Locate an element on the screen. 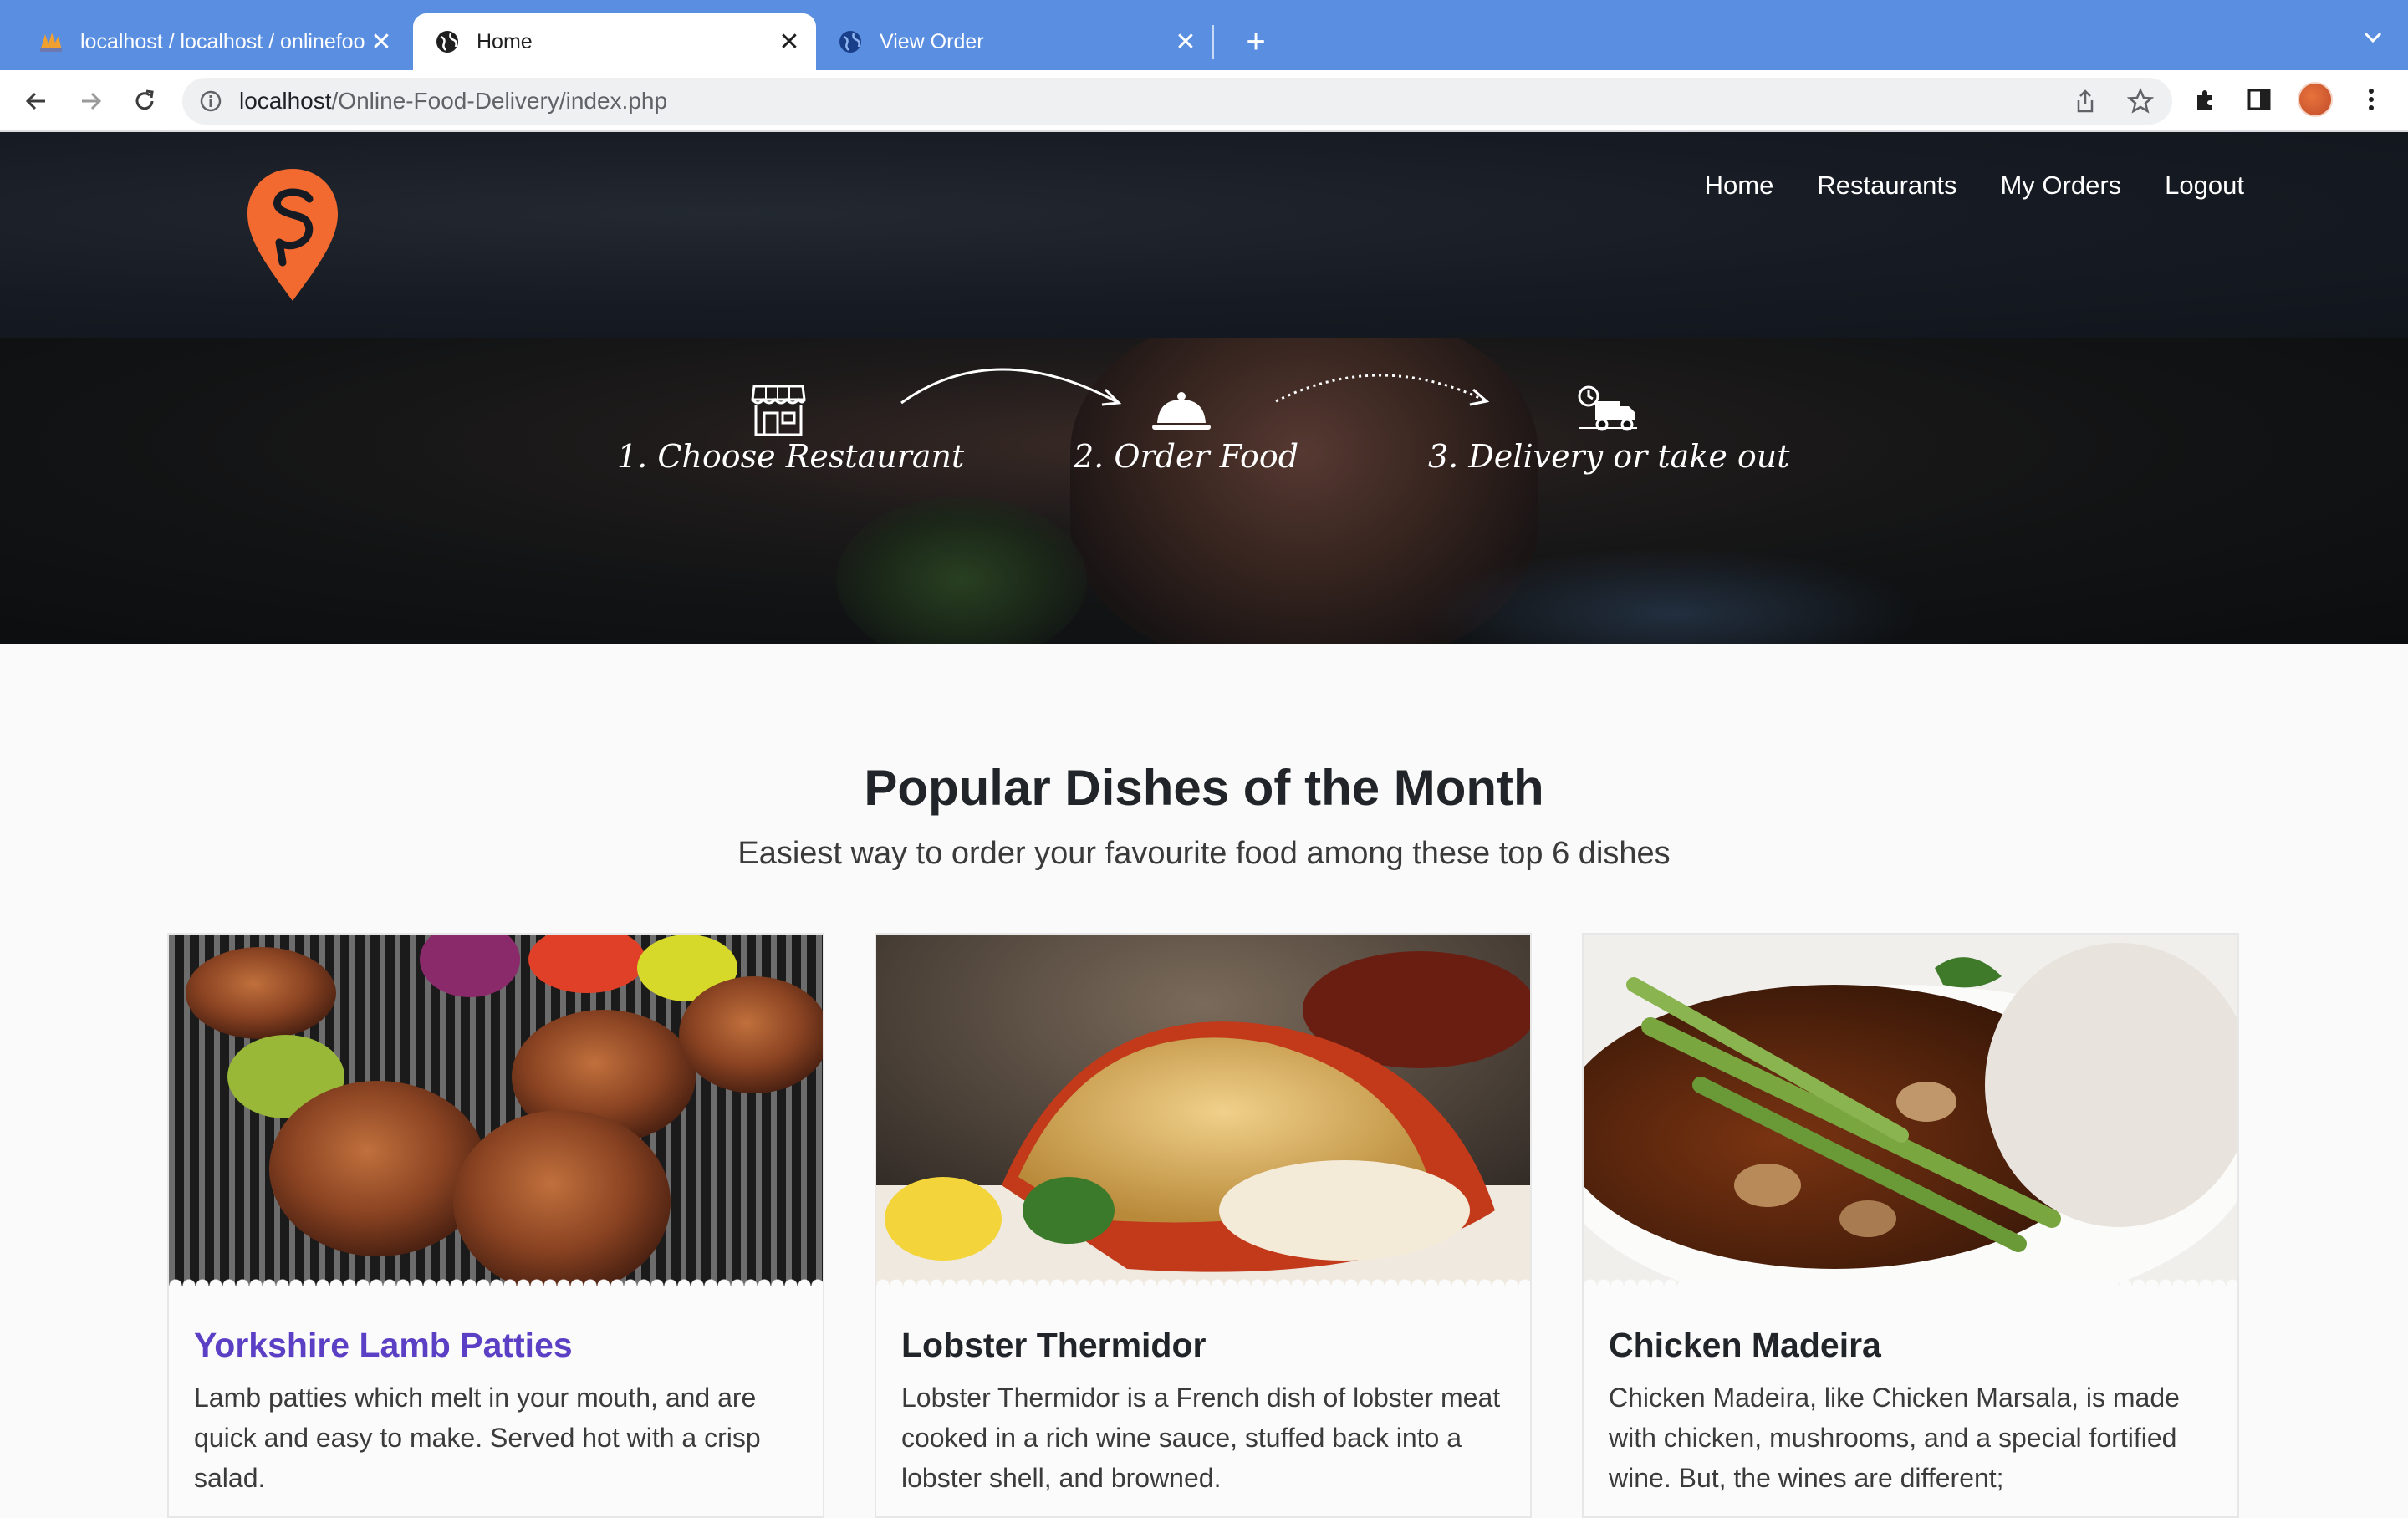  address-bar: localhost/Online-Food-Delivery/index.php is located at coordinates (1177, 101).